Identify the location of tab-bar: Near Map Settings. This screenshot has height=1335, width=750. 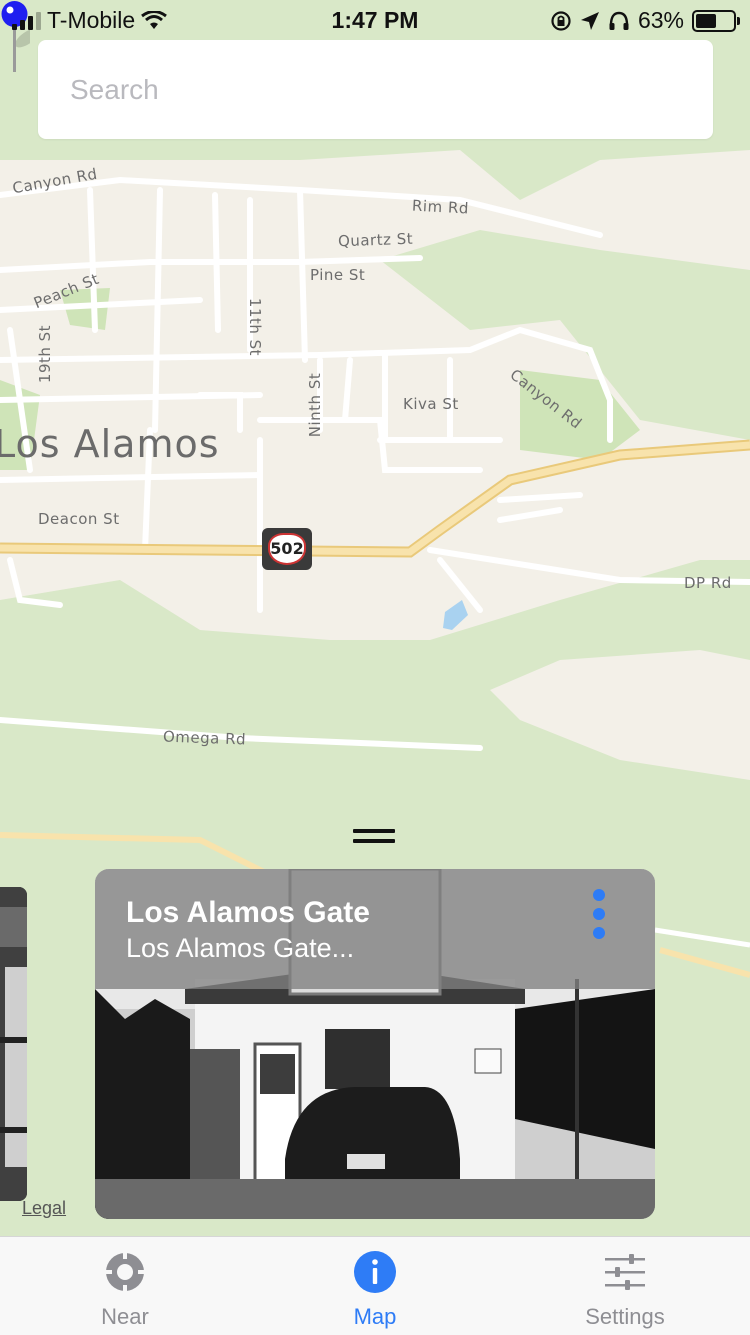
(375, 1285).